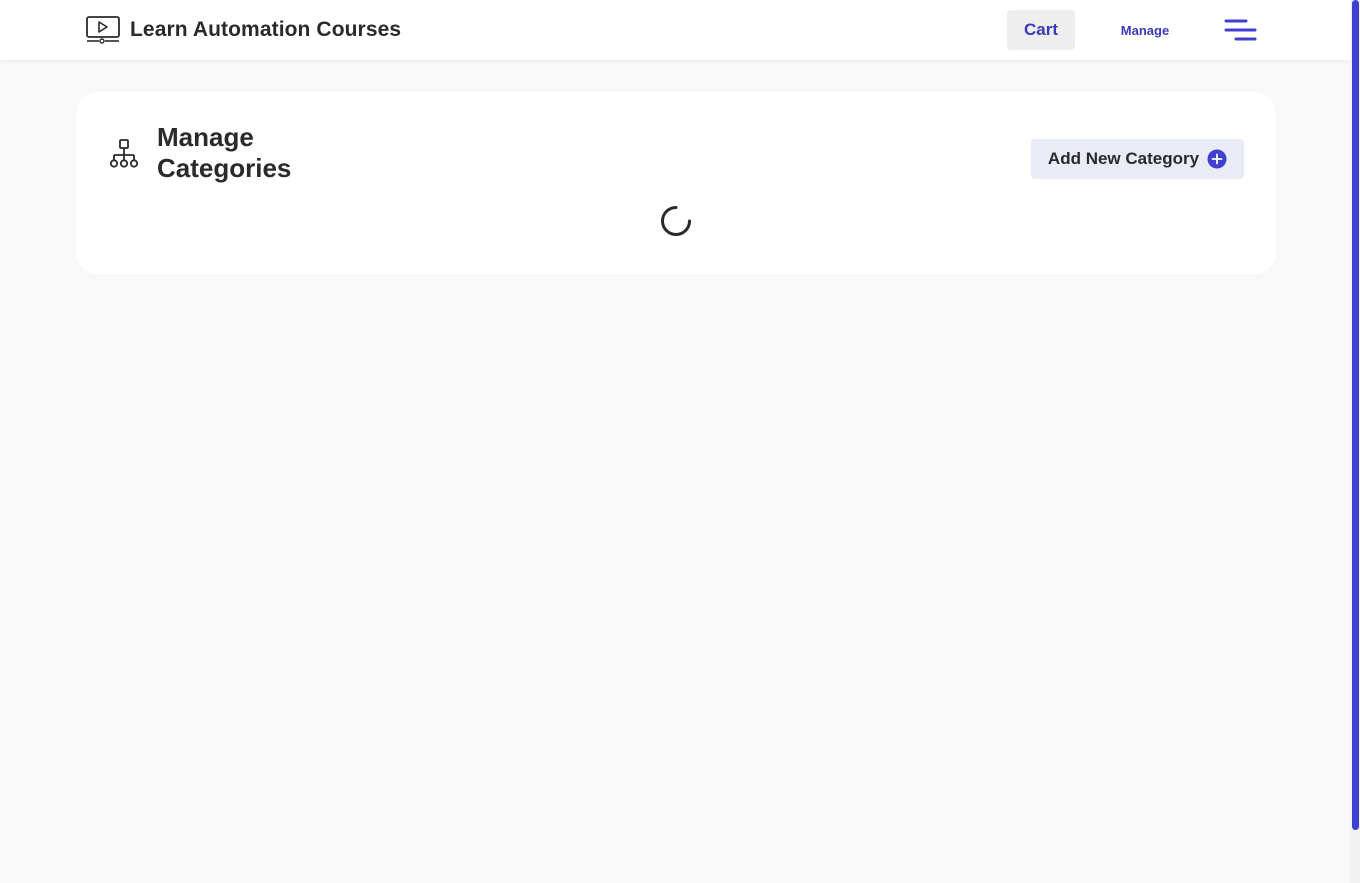 The width and height of the screenshot is (1360, 883). I want to click on page-title: Manage Categories, so click(224, 152).